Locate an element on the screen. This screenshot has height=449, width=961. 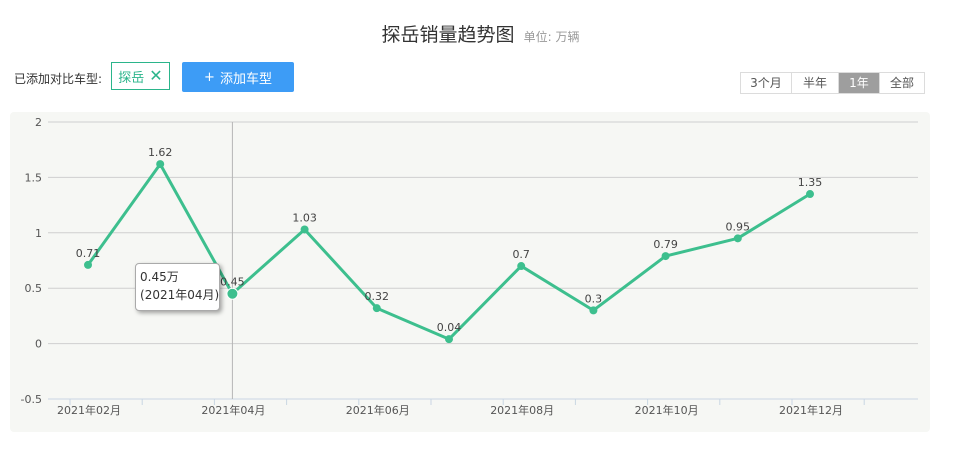
data-label: 1.62 is located at coordinates (160, 152).